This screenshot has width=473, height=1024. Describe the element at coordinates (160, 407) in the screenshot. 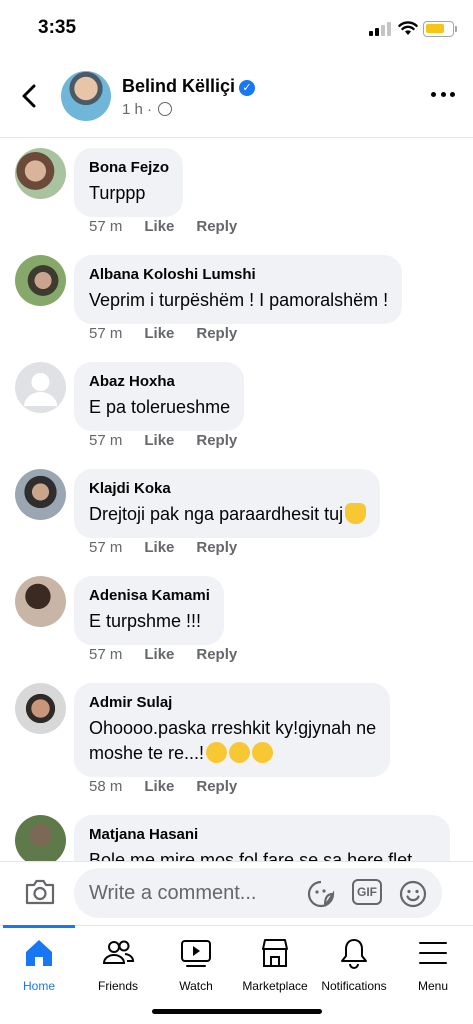

I see `comment-text: E pa tolerueshme` at that location.